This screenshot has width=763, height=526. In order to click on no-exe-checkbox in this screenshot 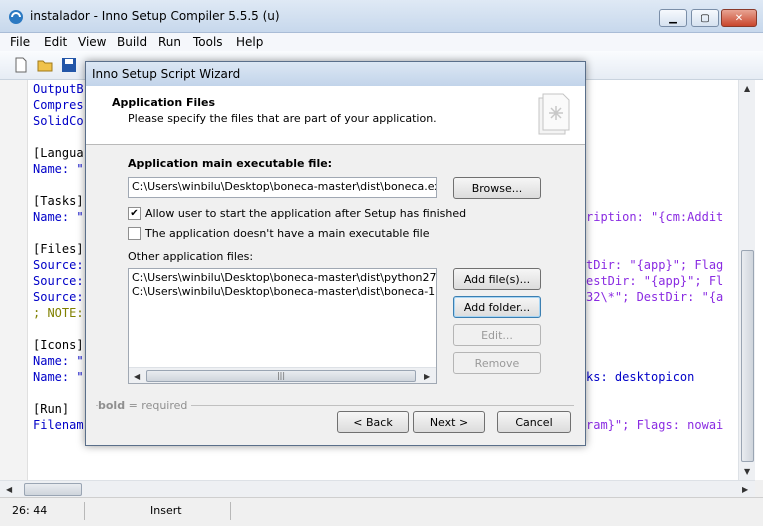, I will do `click(134, 233)`.